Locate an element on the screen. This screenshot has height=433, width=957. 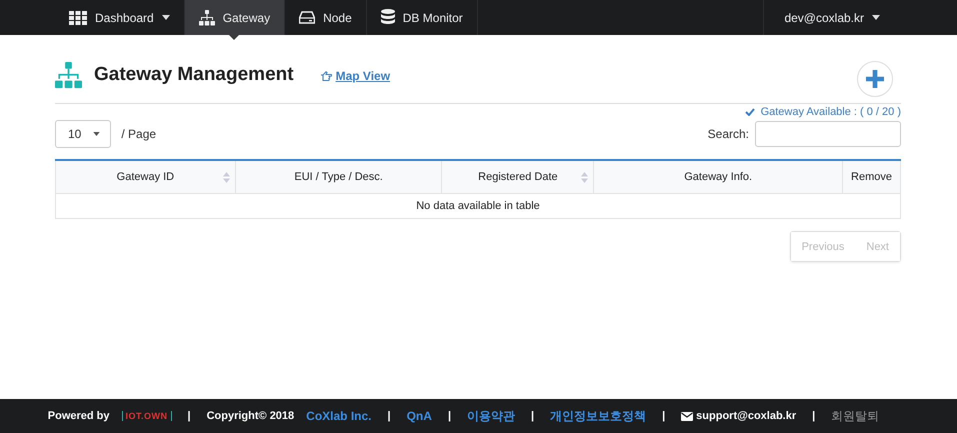
nav-tab: DB Monitor is located at coordinates (422, 17).